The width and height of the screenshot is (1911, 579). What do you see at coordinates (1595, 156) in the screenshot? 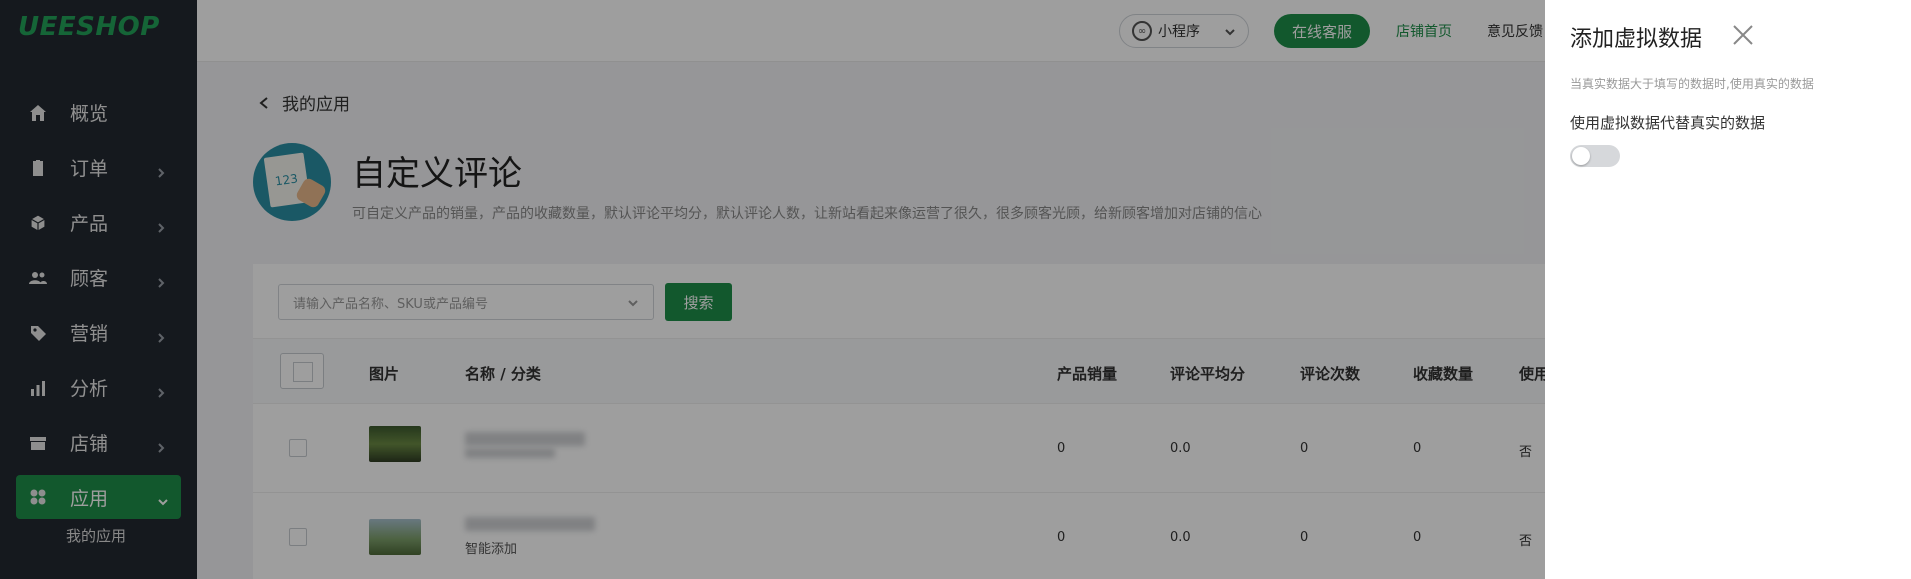
I see `use-virtual-data-toggle` at bounding box center [1595, 156].